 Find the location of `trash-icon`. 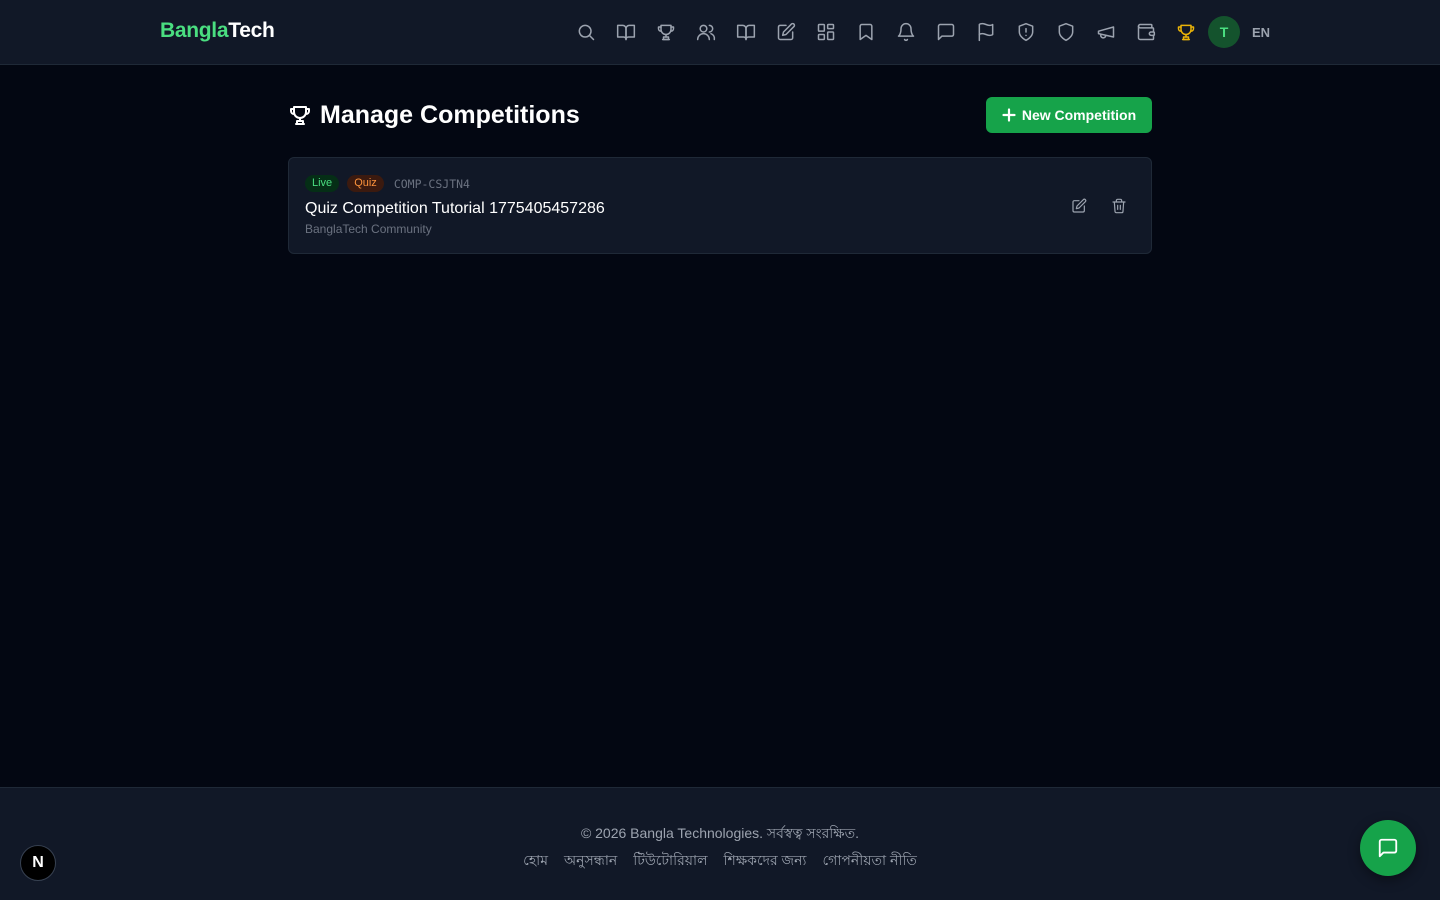

trash-icon is located at coordinates (1119, 206).